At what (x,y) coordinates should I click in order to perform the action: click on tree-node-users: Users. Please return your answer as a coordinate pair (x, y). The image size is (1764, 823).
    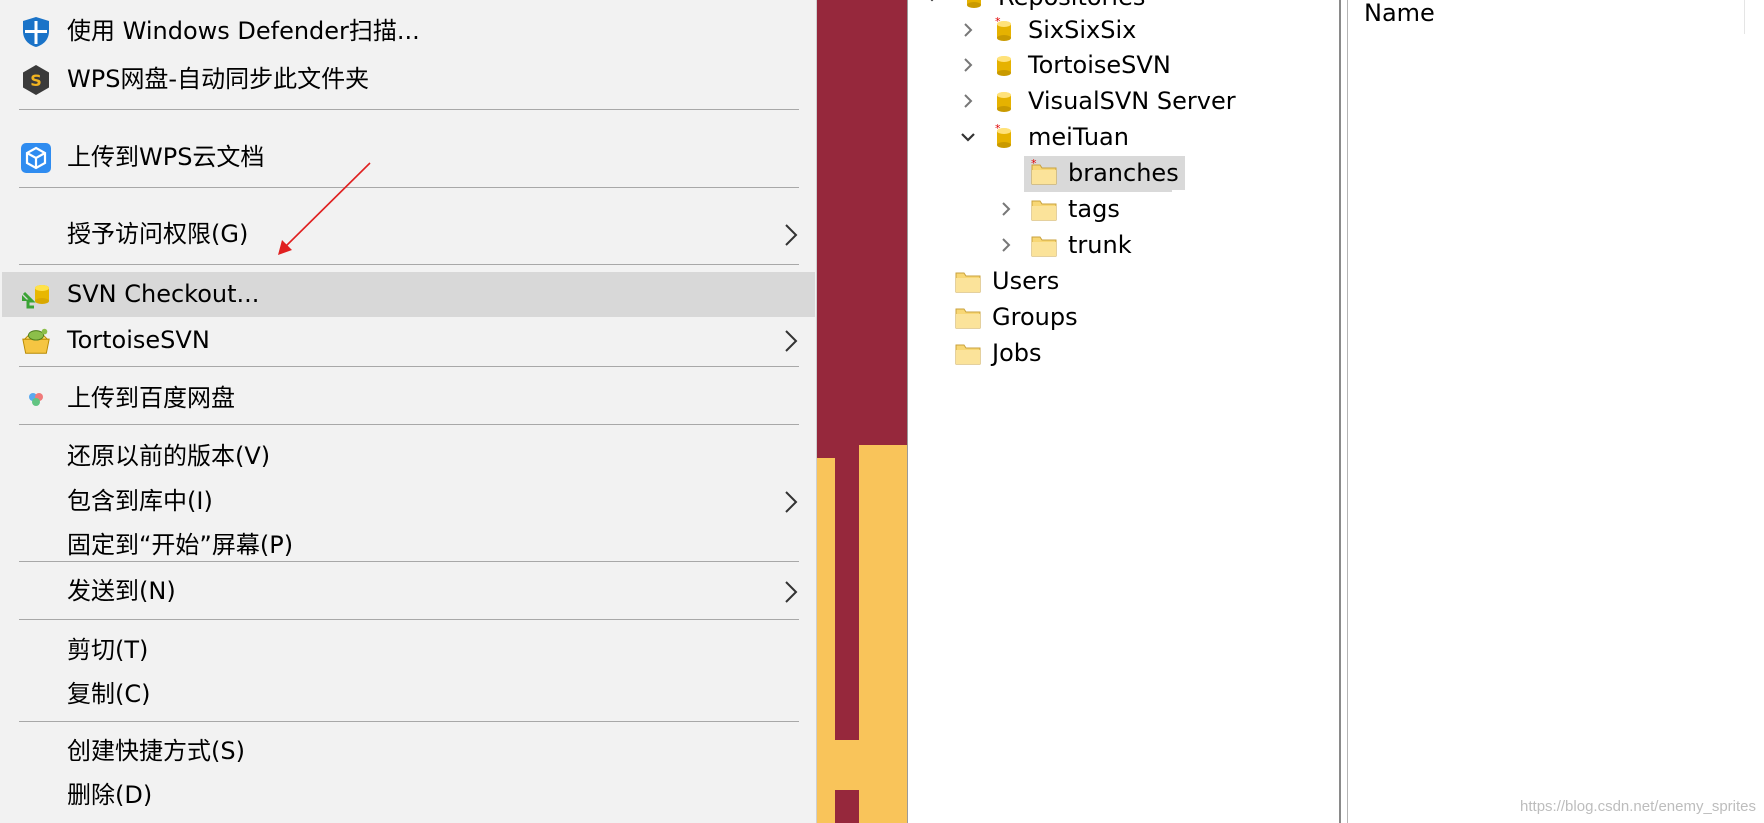
    Looking at the image, I should click on (1054, 281).